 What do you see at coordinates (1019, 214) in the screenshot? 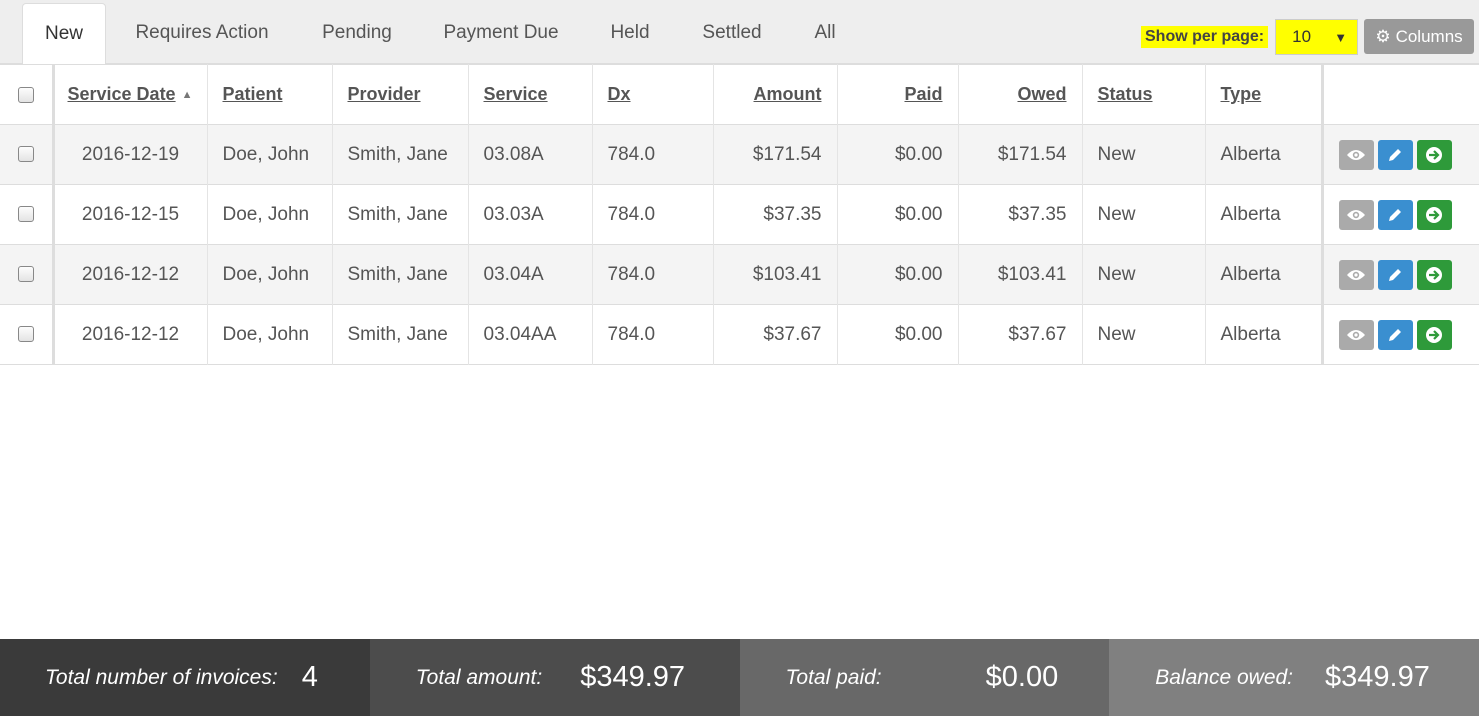
I see `cell-owed: $37.35` at bounding box center [1019, 214].